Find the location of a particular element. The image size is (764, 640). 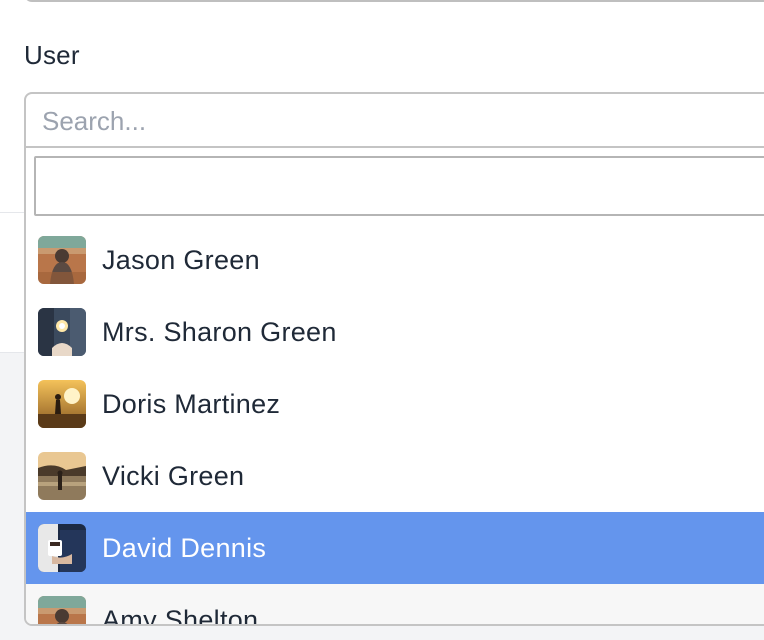

option-amy-shelton: Amy Shelton is located at coordinates (395, 605).